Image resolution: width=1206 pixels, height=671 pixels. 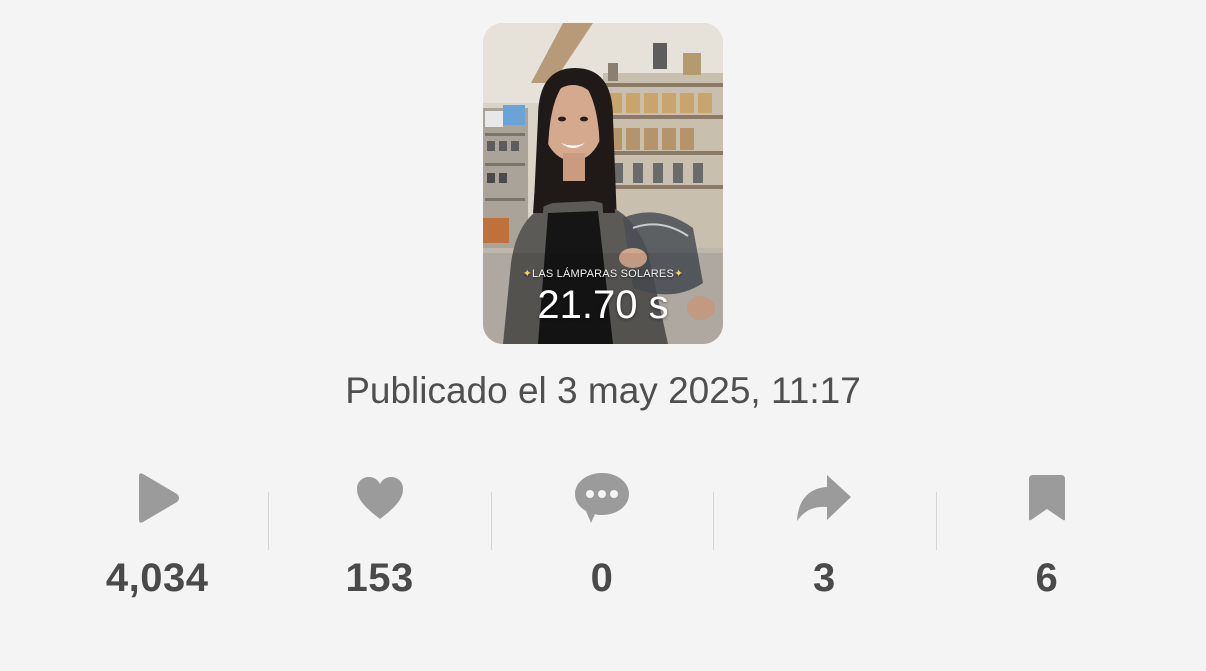 I want to click on stat-views: 4,034, so click(x=157, y=538).